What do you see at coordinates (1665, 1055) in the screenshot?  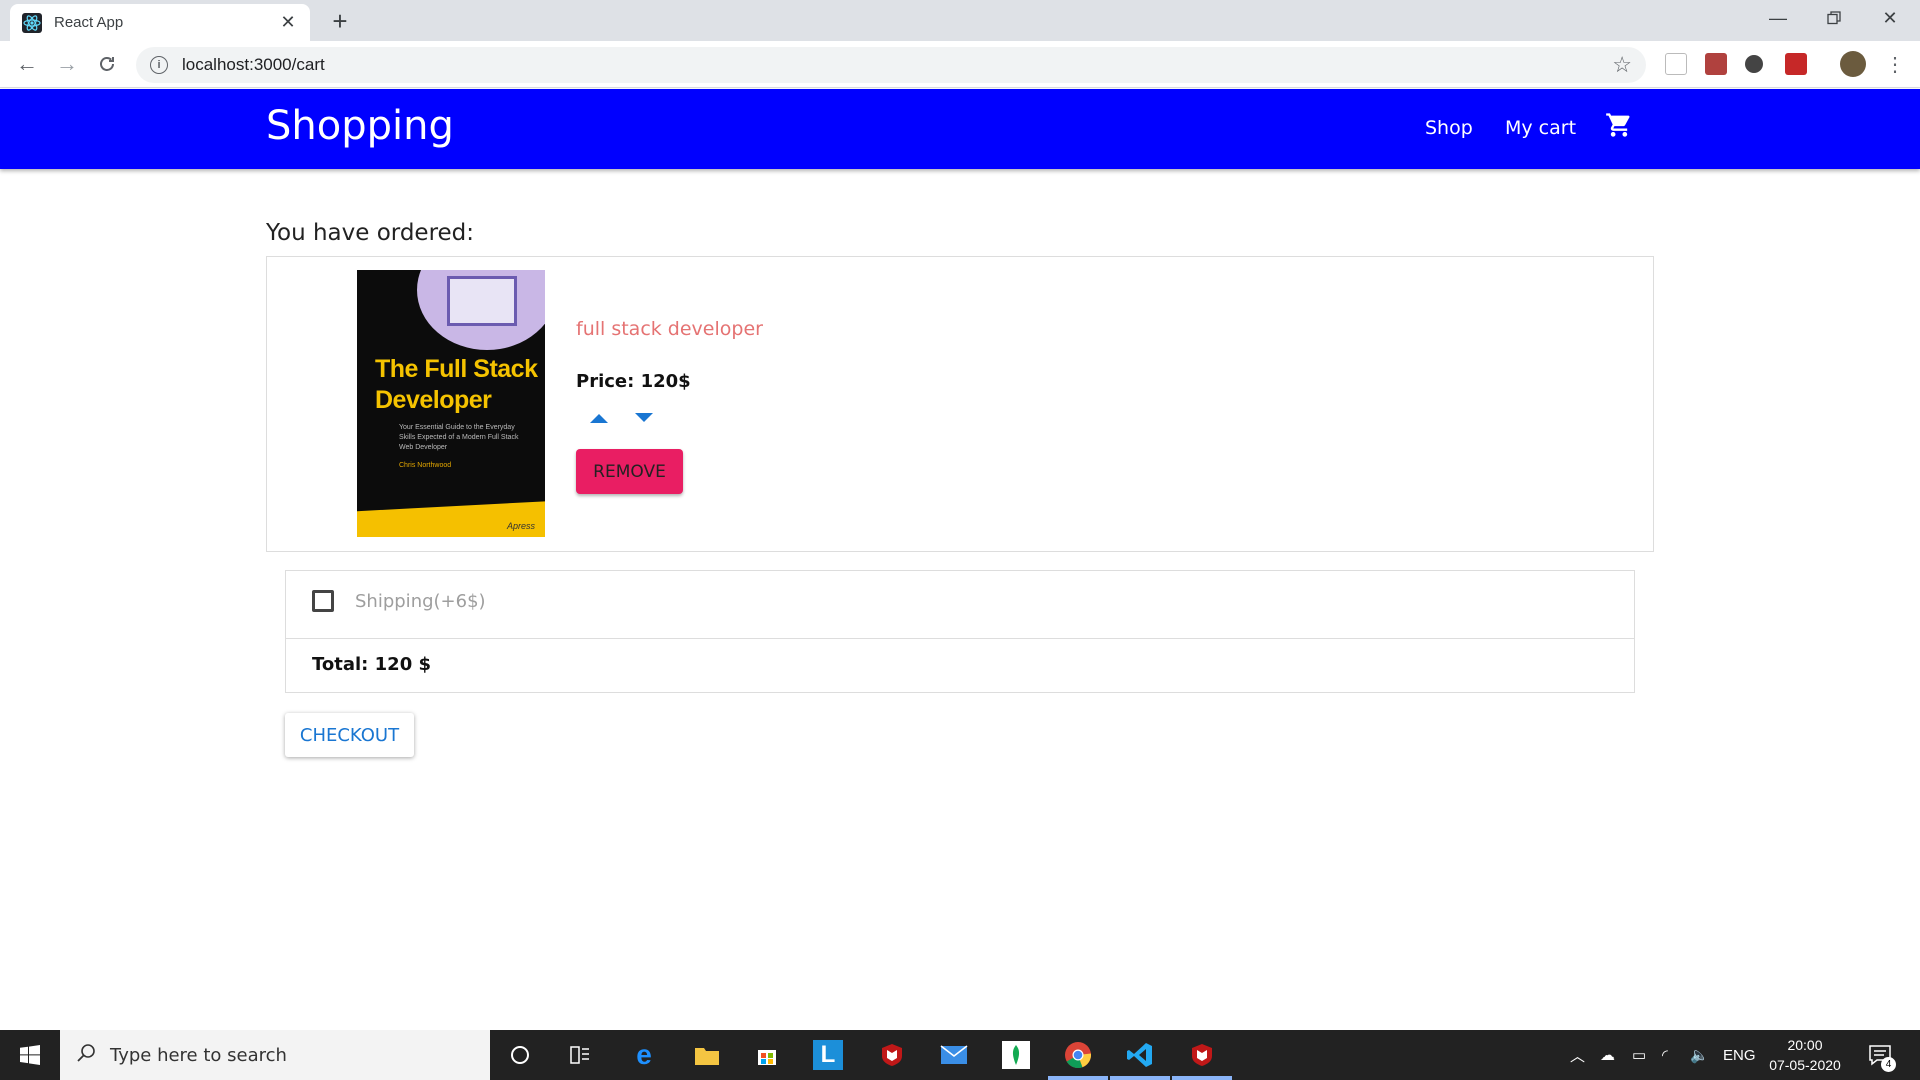 I see `wifi-icon: ◜` at bounding box center [1665, 1055].